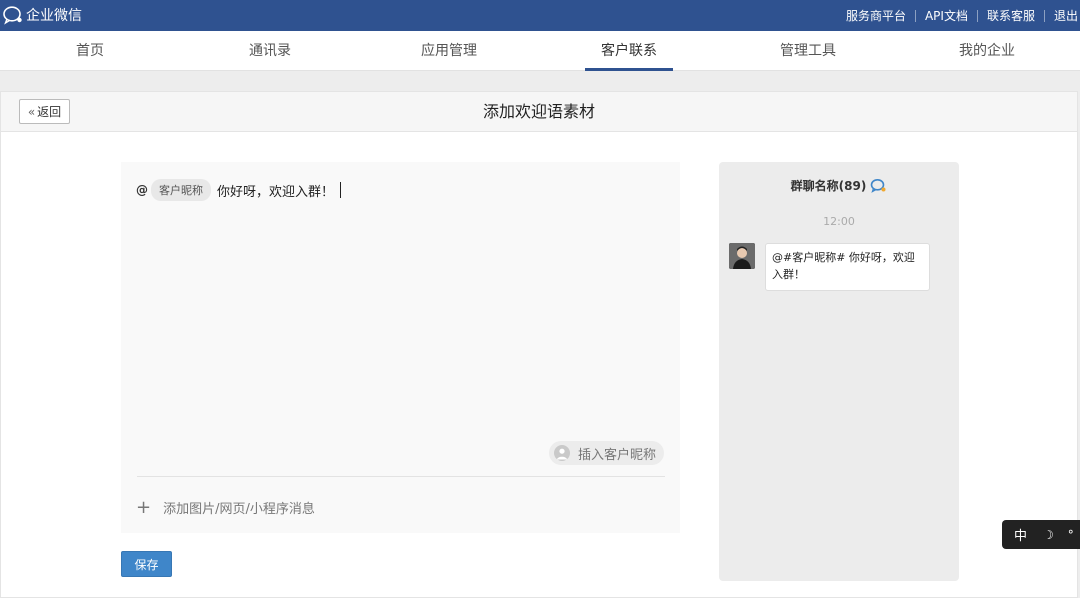 This screenshot has width=1080, height=598. I want to click on logo: 企业微信, so click(42, 15).